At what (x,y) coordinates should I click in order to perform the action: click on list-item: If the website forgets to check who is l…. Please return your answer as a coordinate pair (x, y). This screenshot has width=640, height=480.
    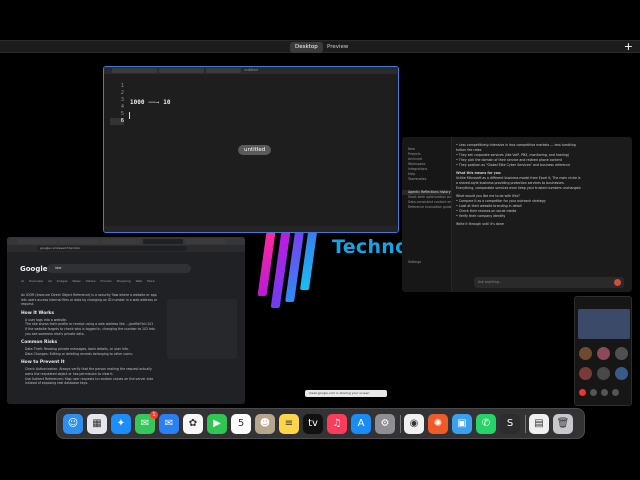
    Looking at the image, I should click on (90, 331).